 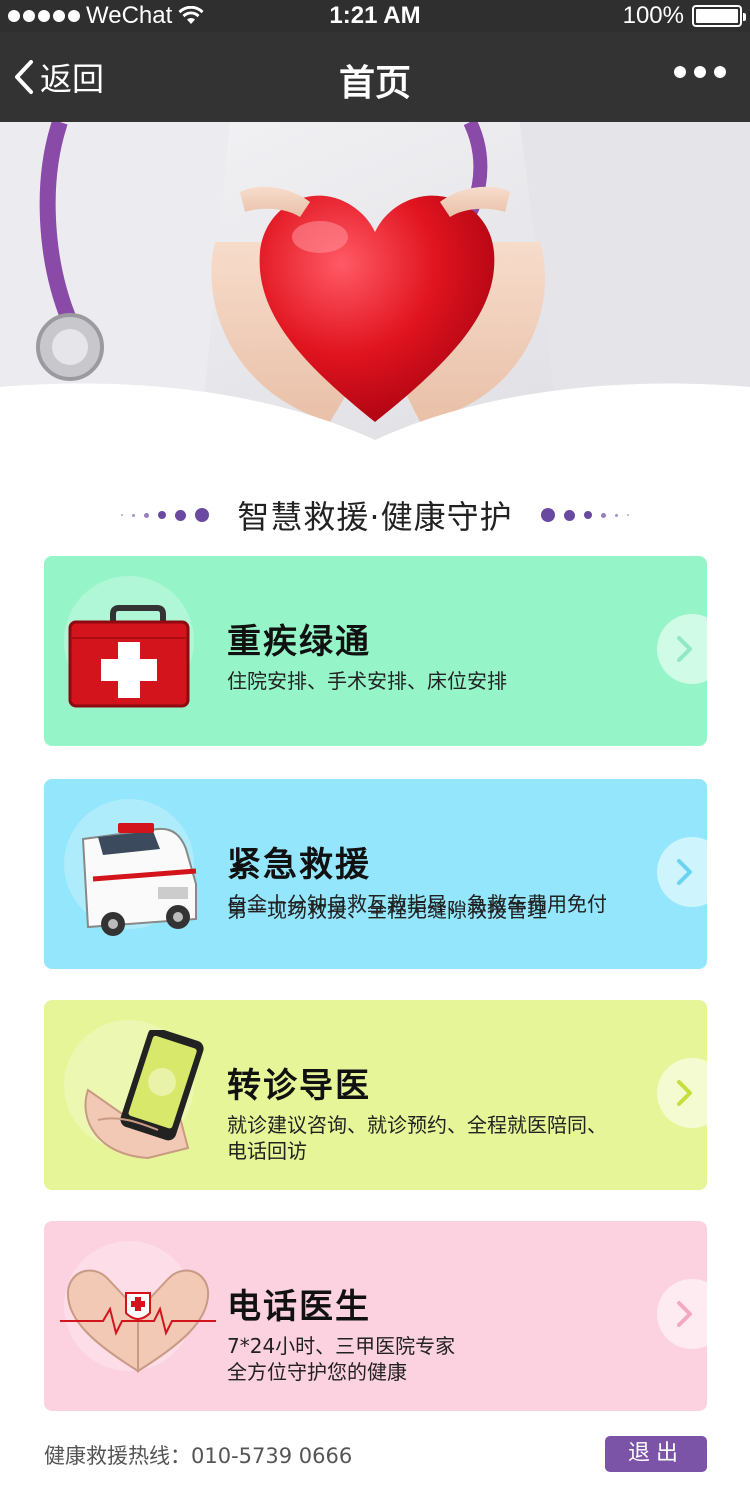 I want to click on slogan-row: 智慧救援·健康守护, so click(x=375, y=515).